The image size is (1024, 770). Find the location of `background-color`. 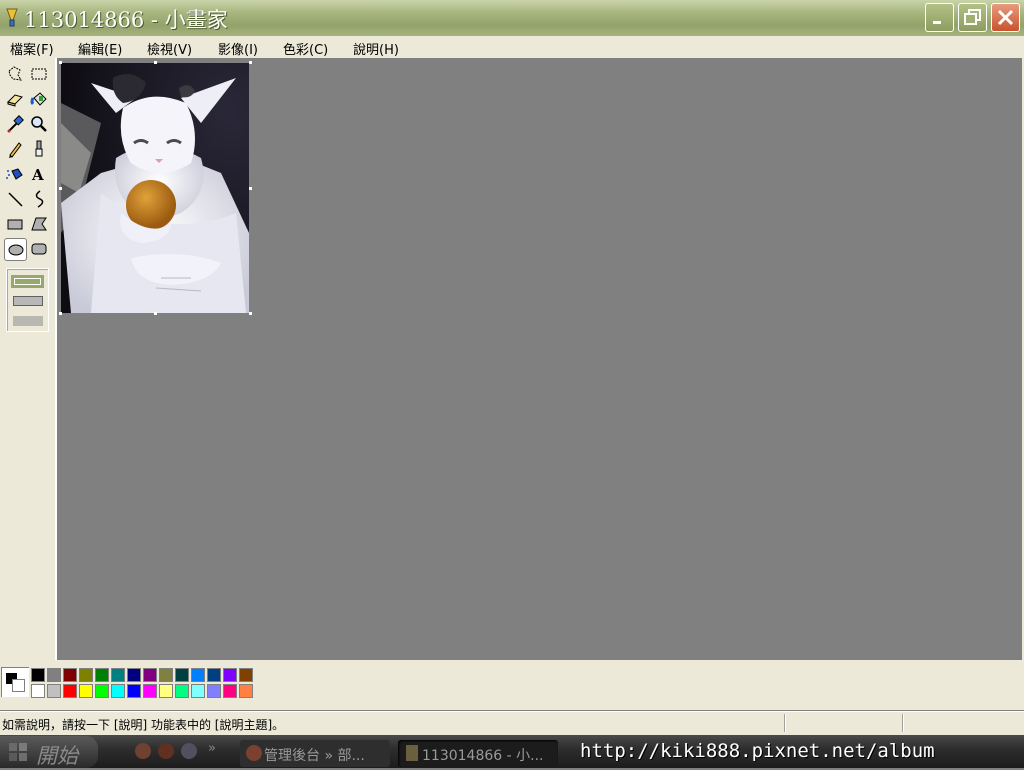

background-color is located at coordinates (18, 685).